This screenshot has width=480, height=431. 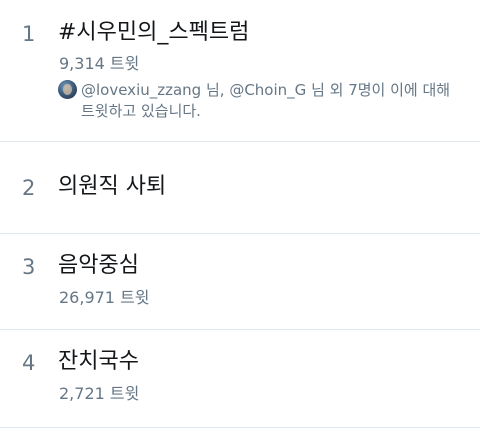 I want to click on trend-name: #시우민의_스펙트럼, so click(x=153, y=33).